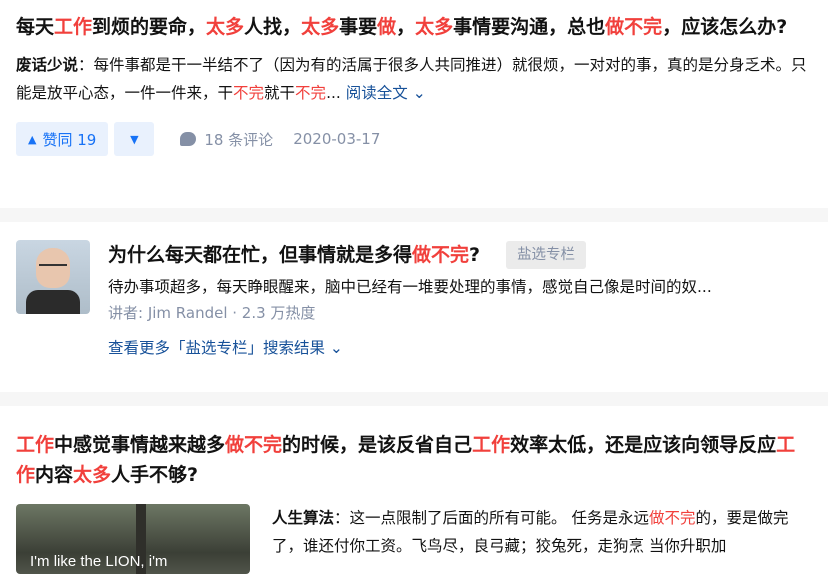  What do you see at coordinates (303, 518) in the screenshot?
I see `author-name: 人生算法` at bounding box center [303, 518].